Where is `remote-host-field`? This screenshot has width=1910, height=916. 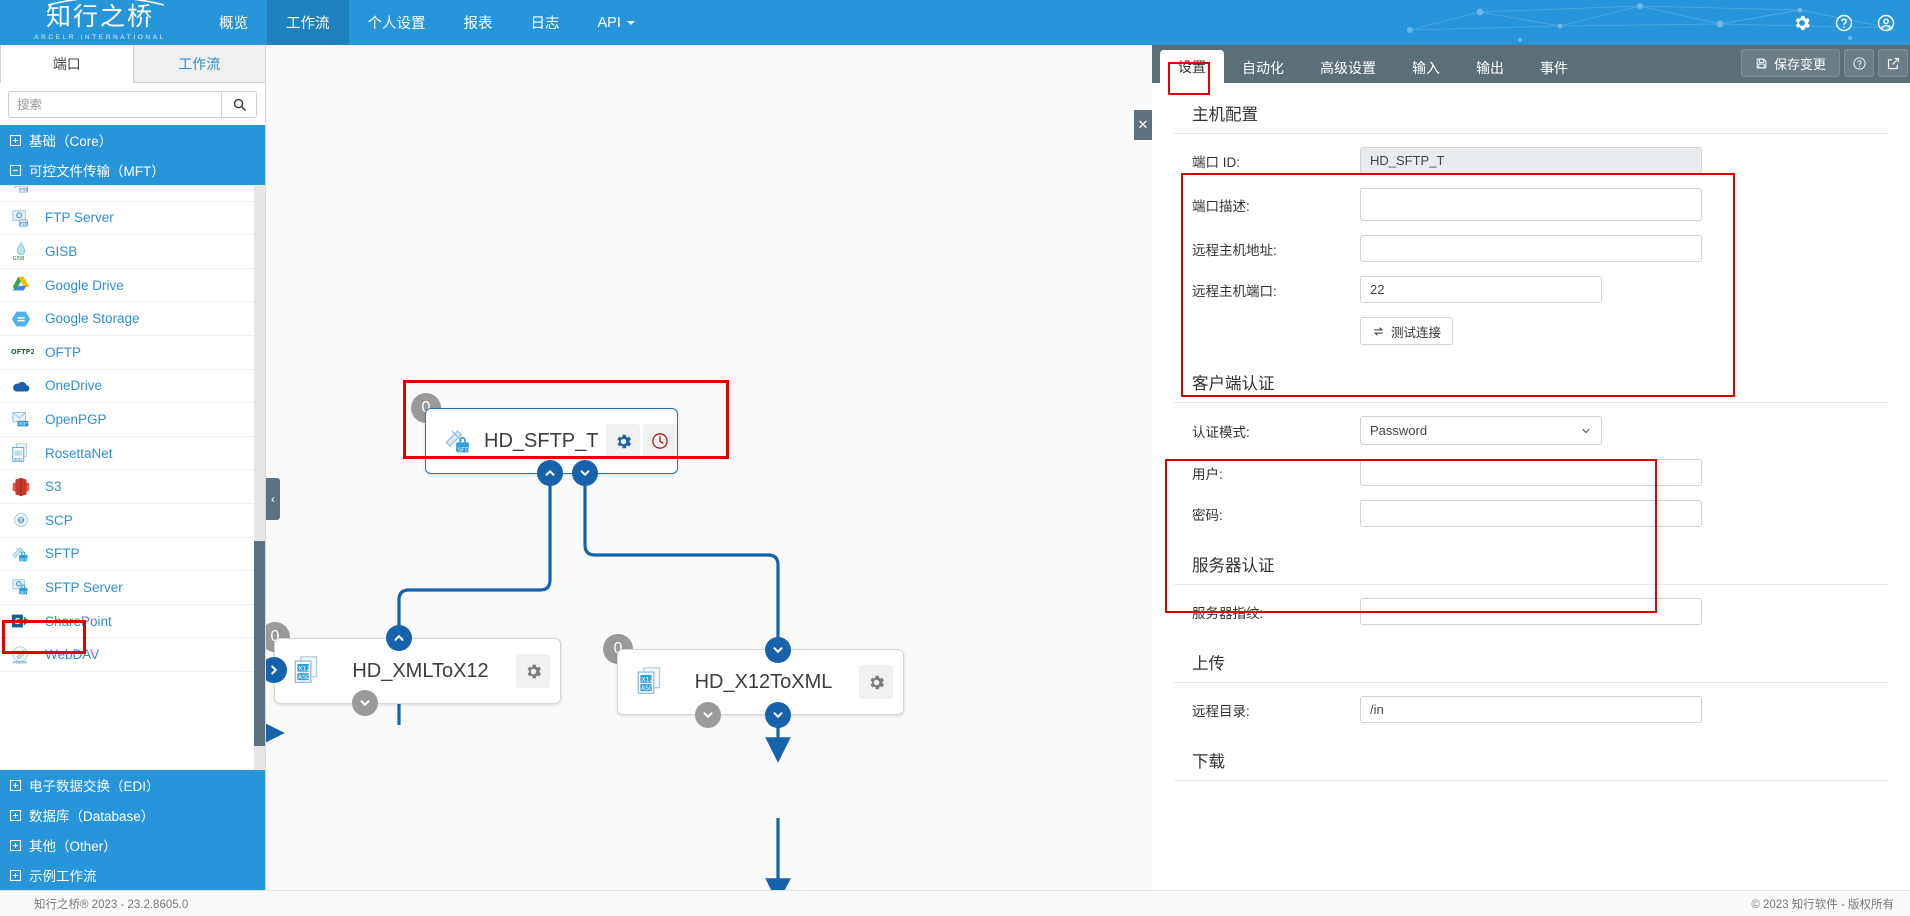
remote-host-field is located at coordinates (1531, 248).